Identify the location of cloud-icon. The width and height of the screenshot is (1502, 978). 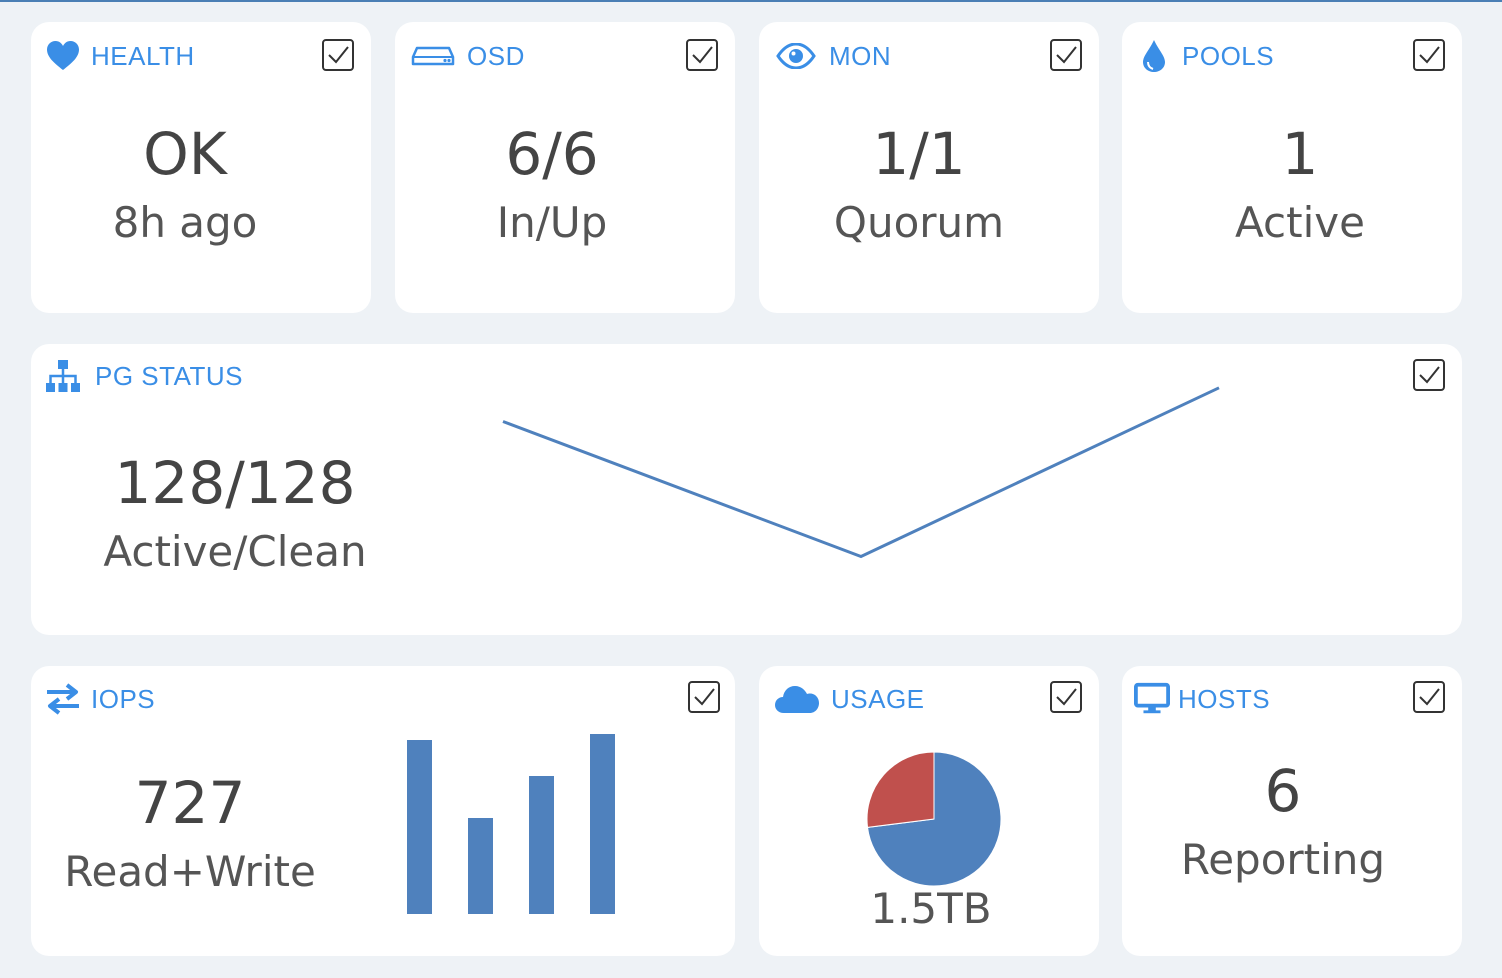
(797, 699).